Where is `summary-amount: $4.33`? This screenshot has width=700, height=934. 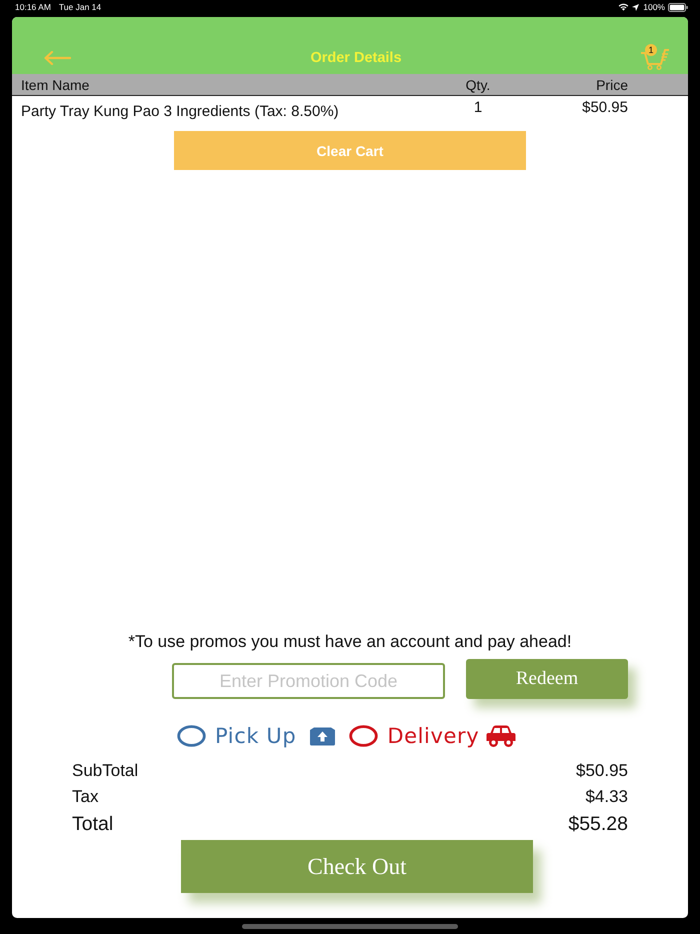
summary-amount: $4.33 is located at coordinates (606, 797).